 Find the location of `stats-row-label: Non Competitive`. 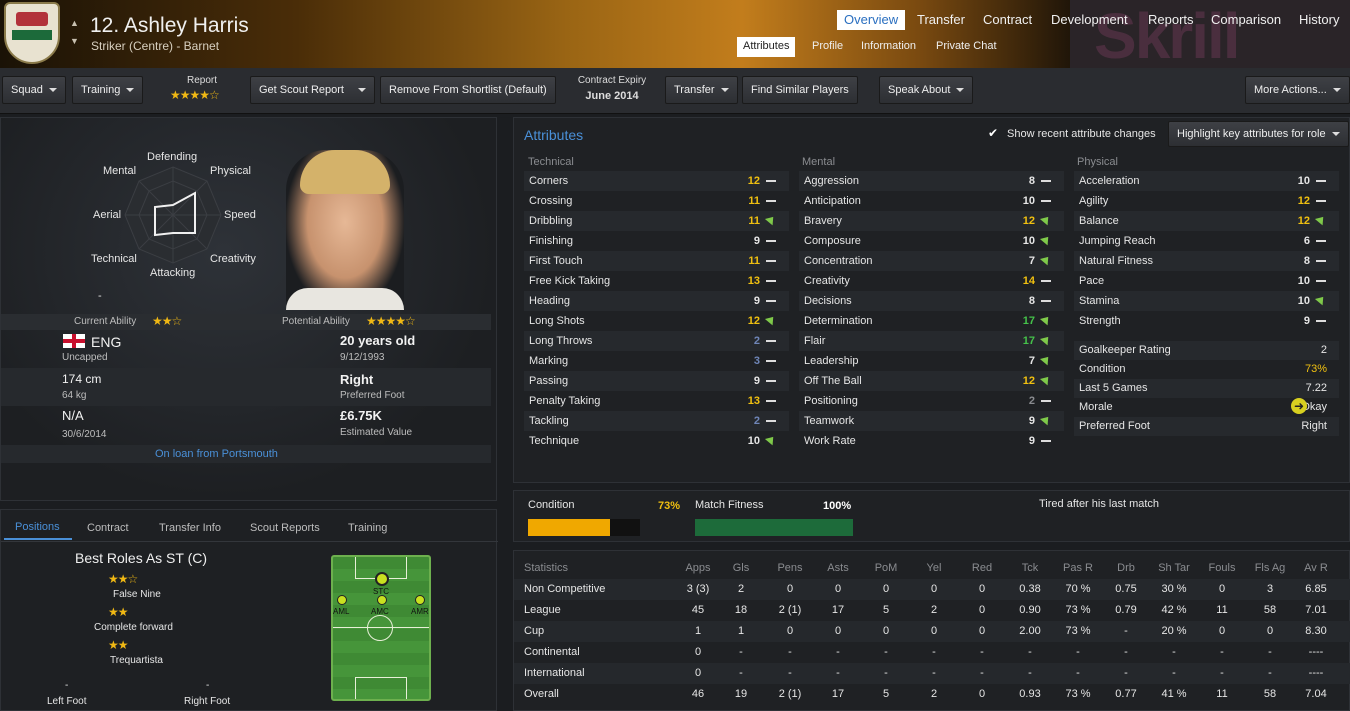

stats-row-label: Non Competitive is located at coordinates (565, 589).